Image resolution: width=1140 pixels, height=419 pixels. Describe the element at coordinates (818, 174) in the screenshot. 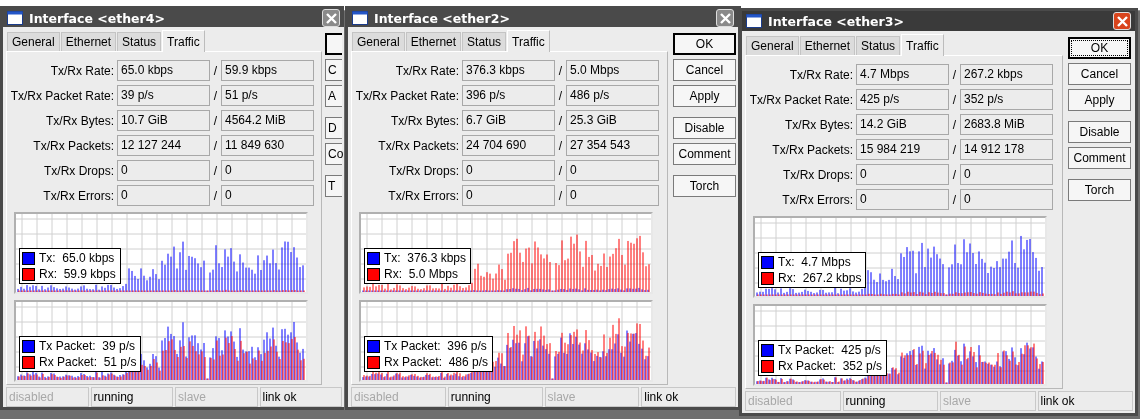

I see `field-label: Tx/Rx Drops:` at that location.